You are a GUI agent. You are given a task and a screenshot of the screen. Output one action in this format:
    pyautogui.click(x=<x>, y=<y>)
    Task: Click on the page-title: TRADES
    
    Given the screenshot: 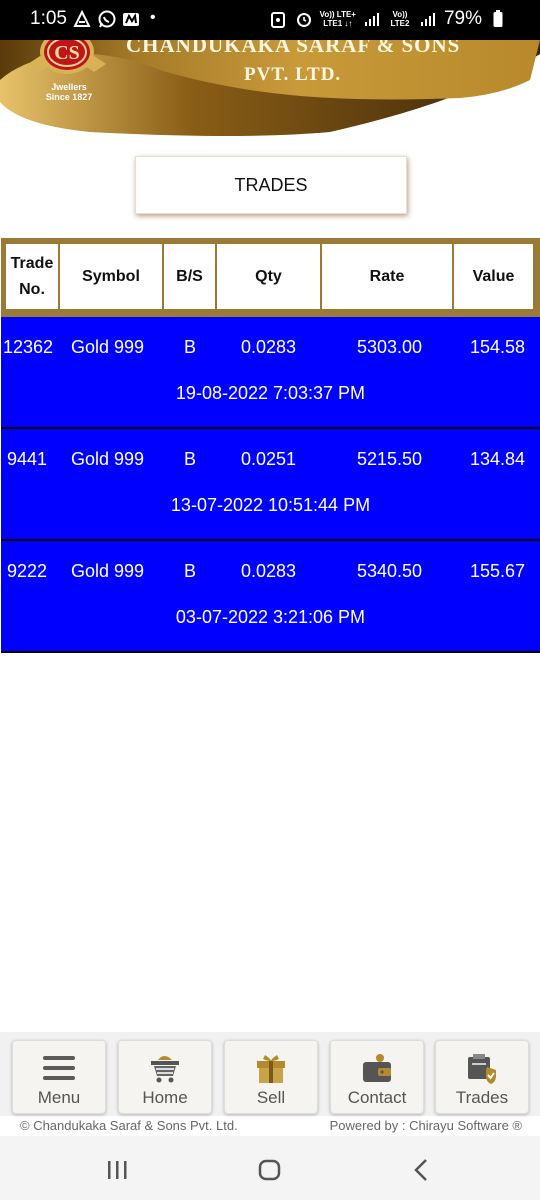 What is the action you would take?
    pyautogui.click(x=271, y=185)
    